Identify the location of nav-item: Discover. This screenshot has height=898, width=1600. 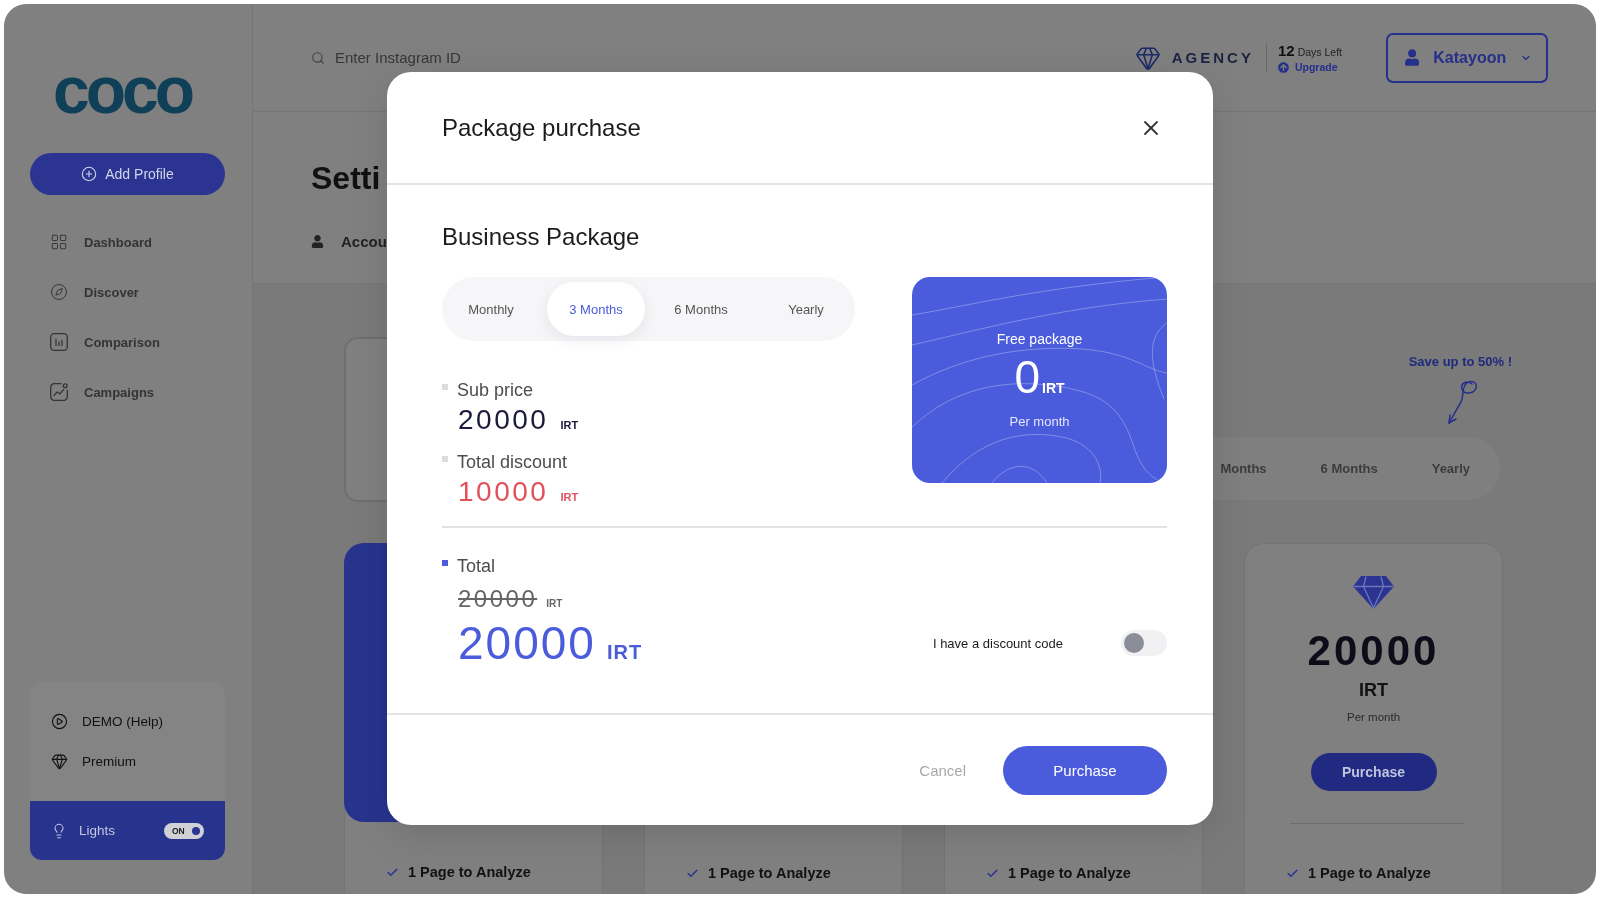
(127, 292).